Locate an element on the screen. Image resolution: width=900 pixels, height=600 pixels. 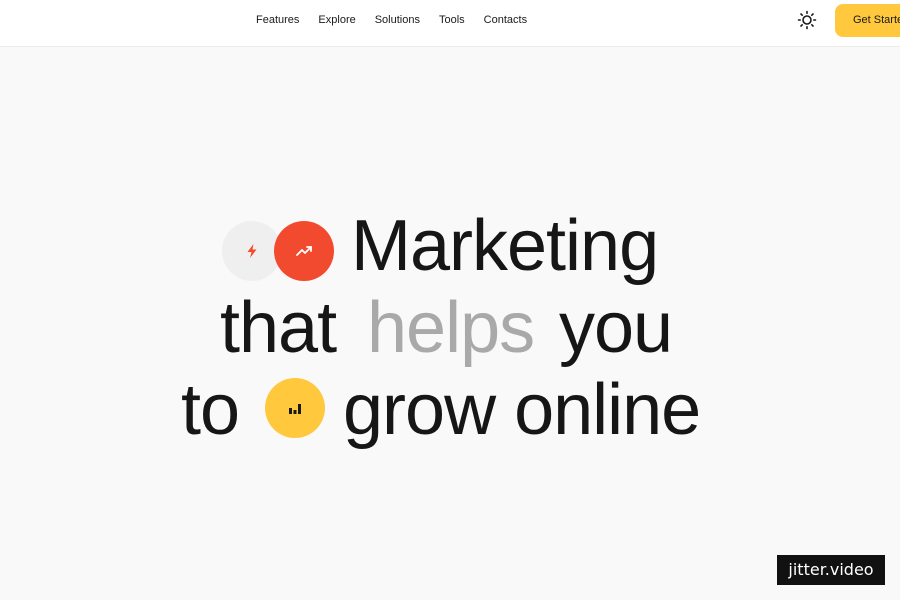
lightning-icon is located at coordinates (252, 251).